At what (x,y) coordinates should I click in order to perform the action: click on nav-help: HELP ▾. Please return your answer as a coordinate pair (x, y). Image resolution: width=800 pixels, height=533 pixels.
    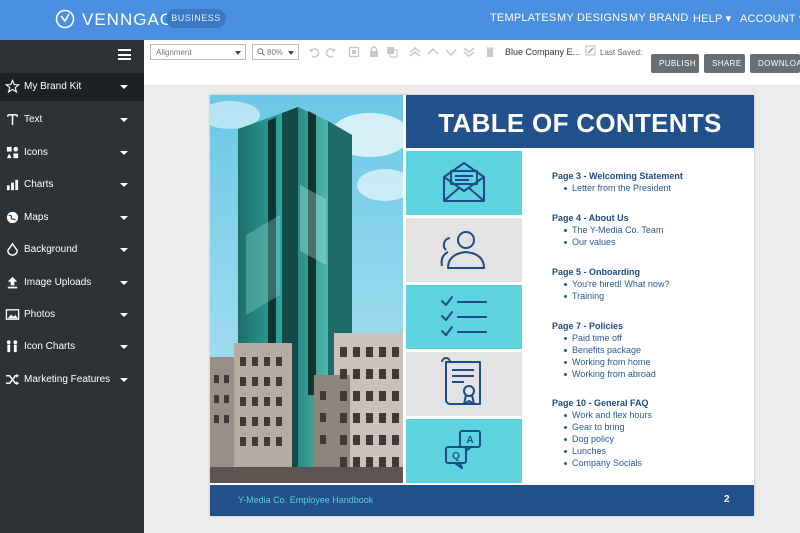
    Looking at the image, I should click on (712, 18).